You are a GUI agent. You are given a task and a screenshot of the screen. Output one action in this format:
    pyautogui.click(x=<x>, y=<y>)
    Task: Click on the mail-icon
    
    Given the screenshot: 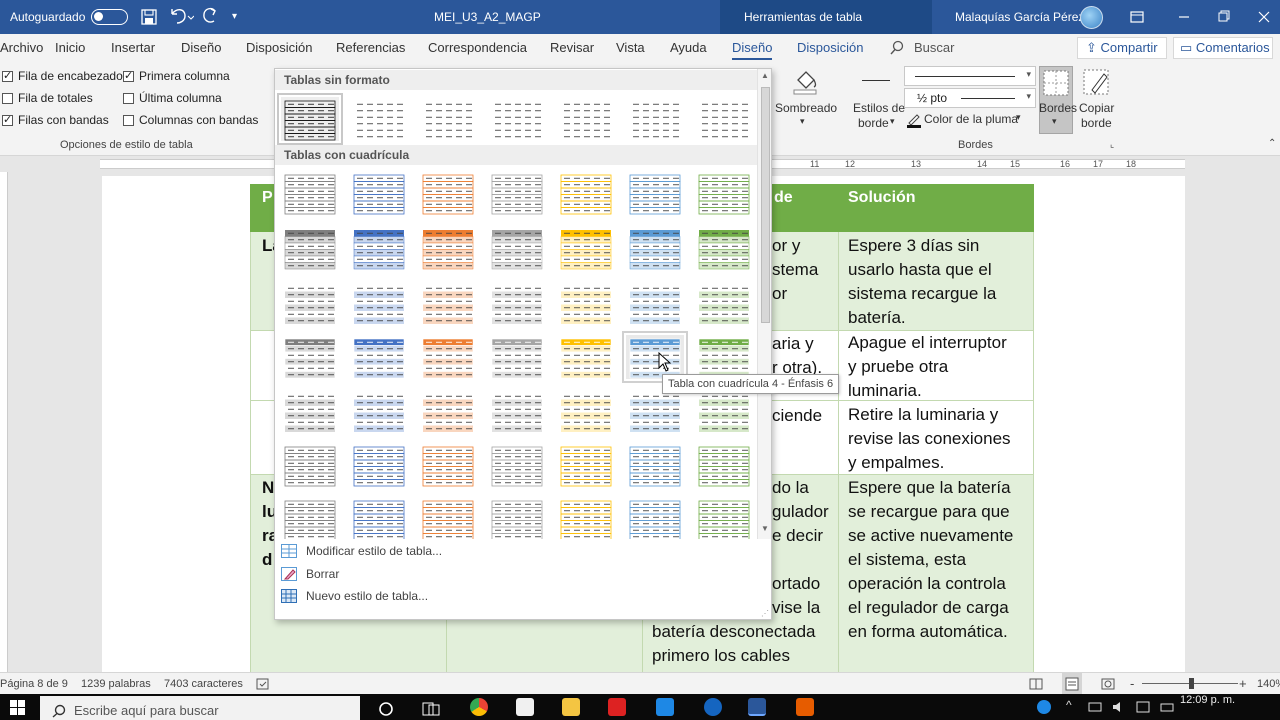 What is the action you would take?
    pyautogui.click(x=665, y=707)
    